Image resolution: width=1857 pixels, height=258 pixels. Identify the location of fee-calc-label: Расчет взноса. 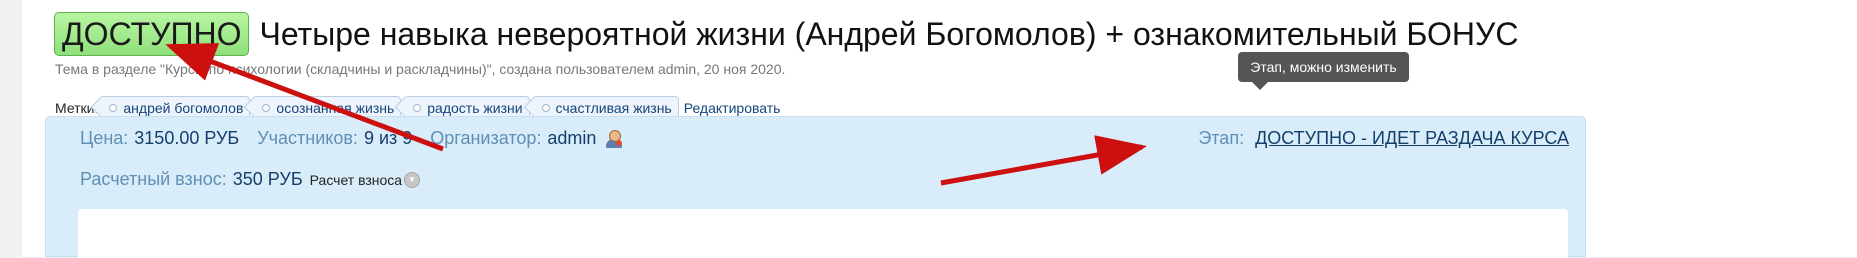
(356, 180).